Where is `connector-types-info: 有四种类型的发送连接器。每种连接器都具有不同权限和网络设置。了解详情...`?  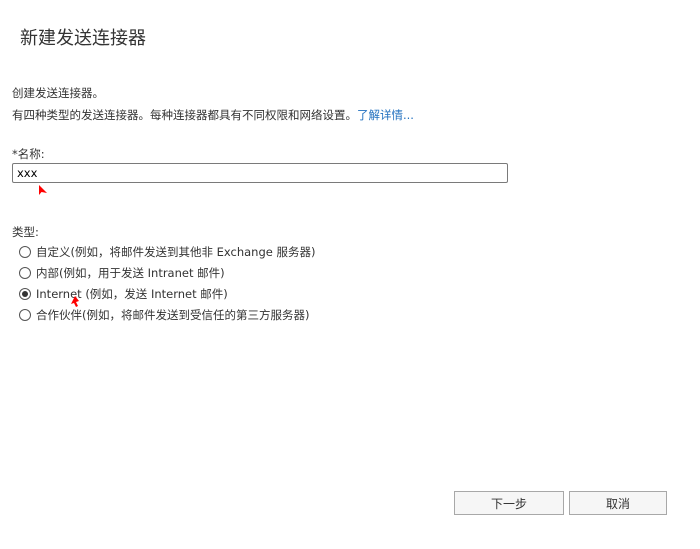
connector-types-info: 有四种类型的发送连接器。每种连接器都具有不同权限和网络设置。了解详情... is located at coordinates (213, 115).